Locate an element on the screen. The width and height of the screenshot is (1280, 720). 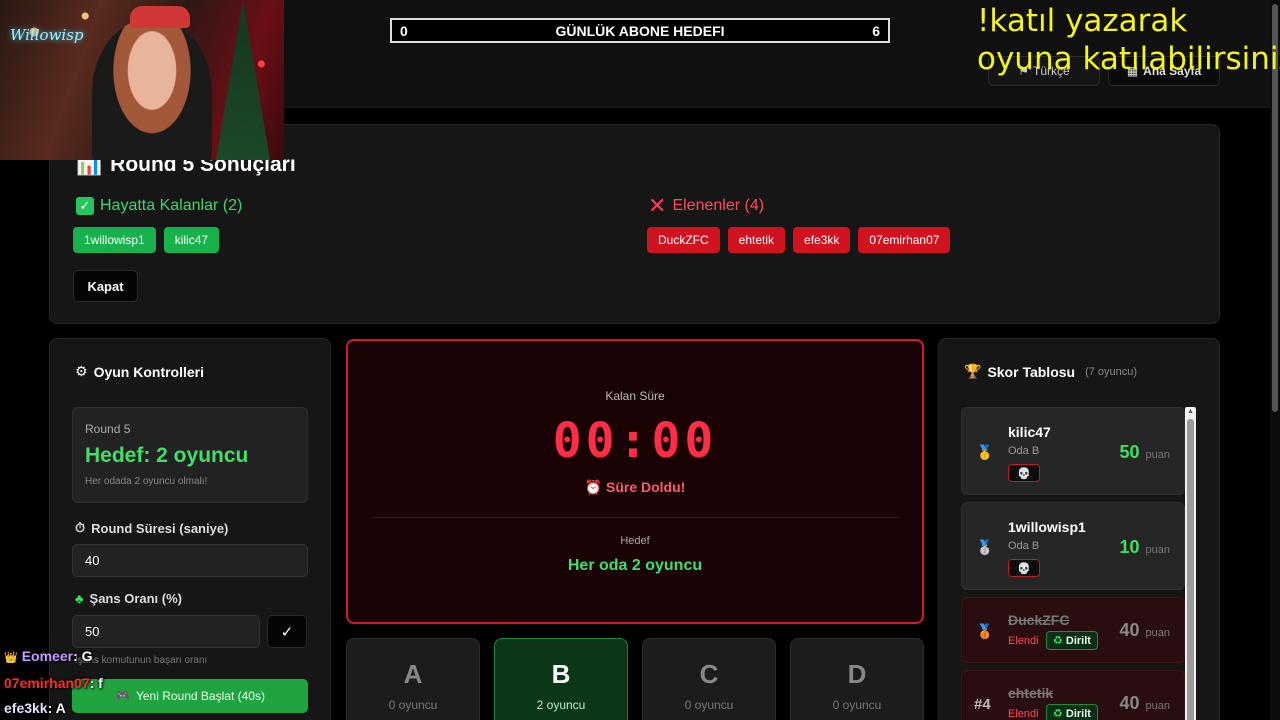
room-card-d: D 0 oyuncu is located at coordinates (857, 679).